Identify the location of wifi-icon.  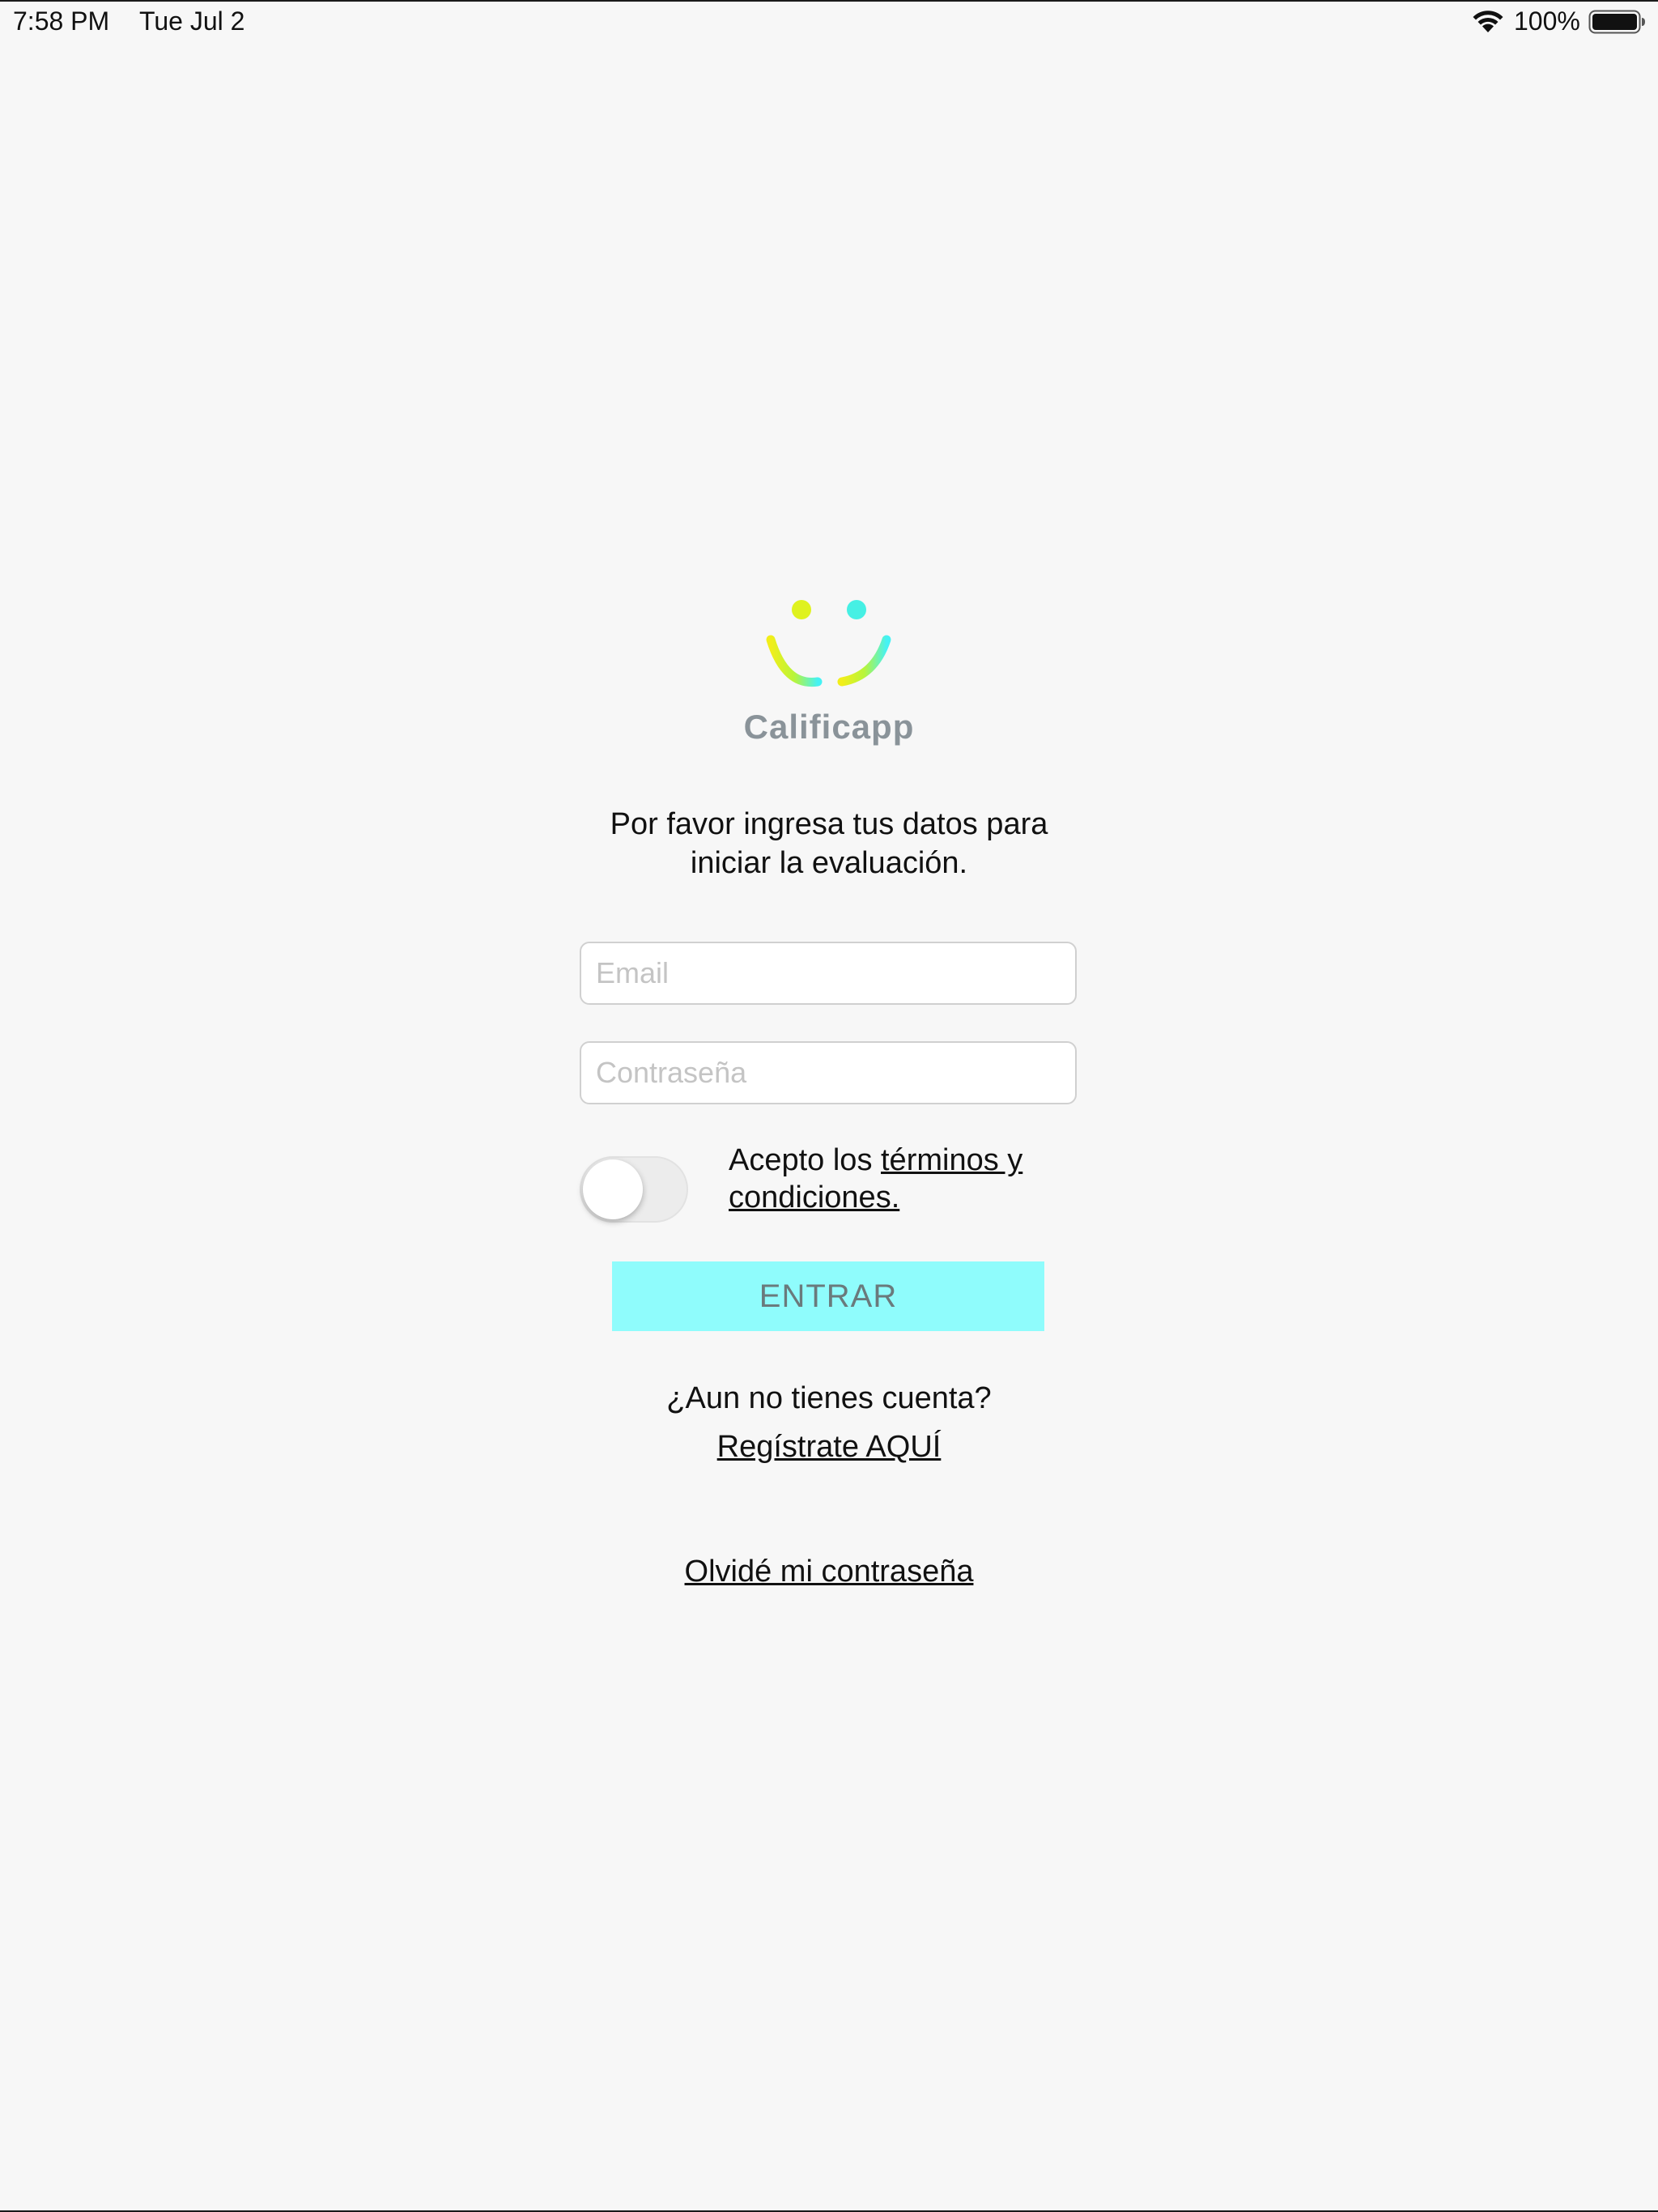
(1488, 22).